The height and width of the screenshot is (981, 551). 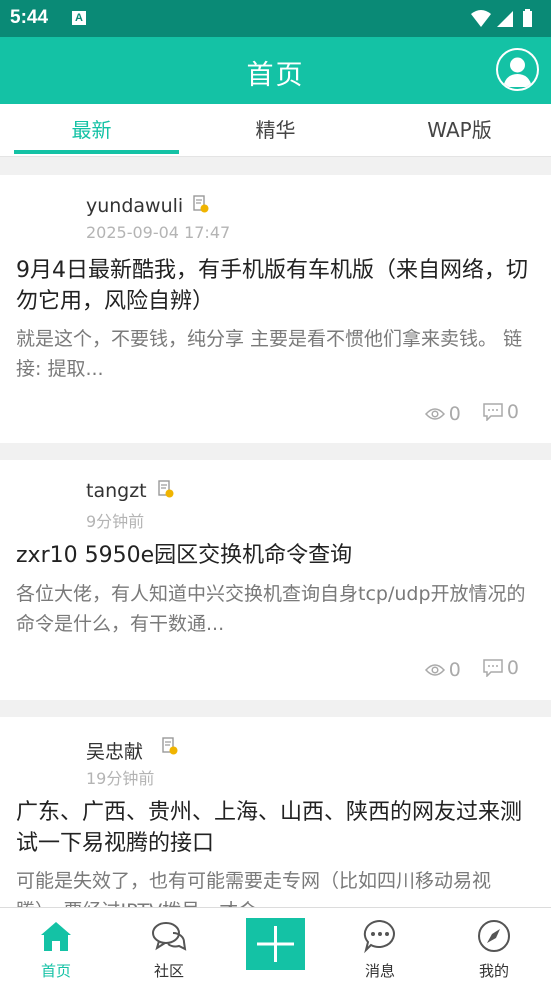 What do you see at coordinates (527, 18) in the screenshot?
I see `battery-icon` at bounding box center [527, 18].